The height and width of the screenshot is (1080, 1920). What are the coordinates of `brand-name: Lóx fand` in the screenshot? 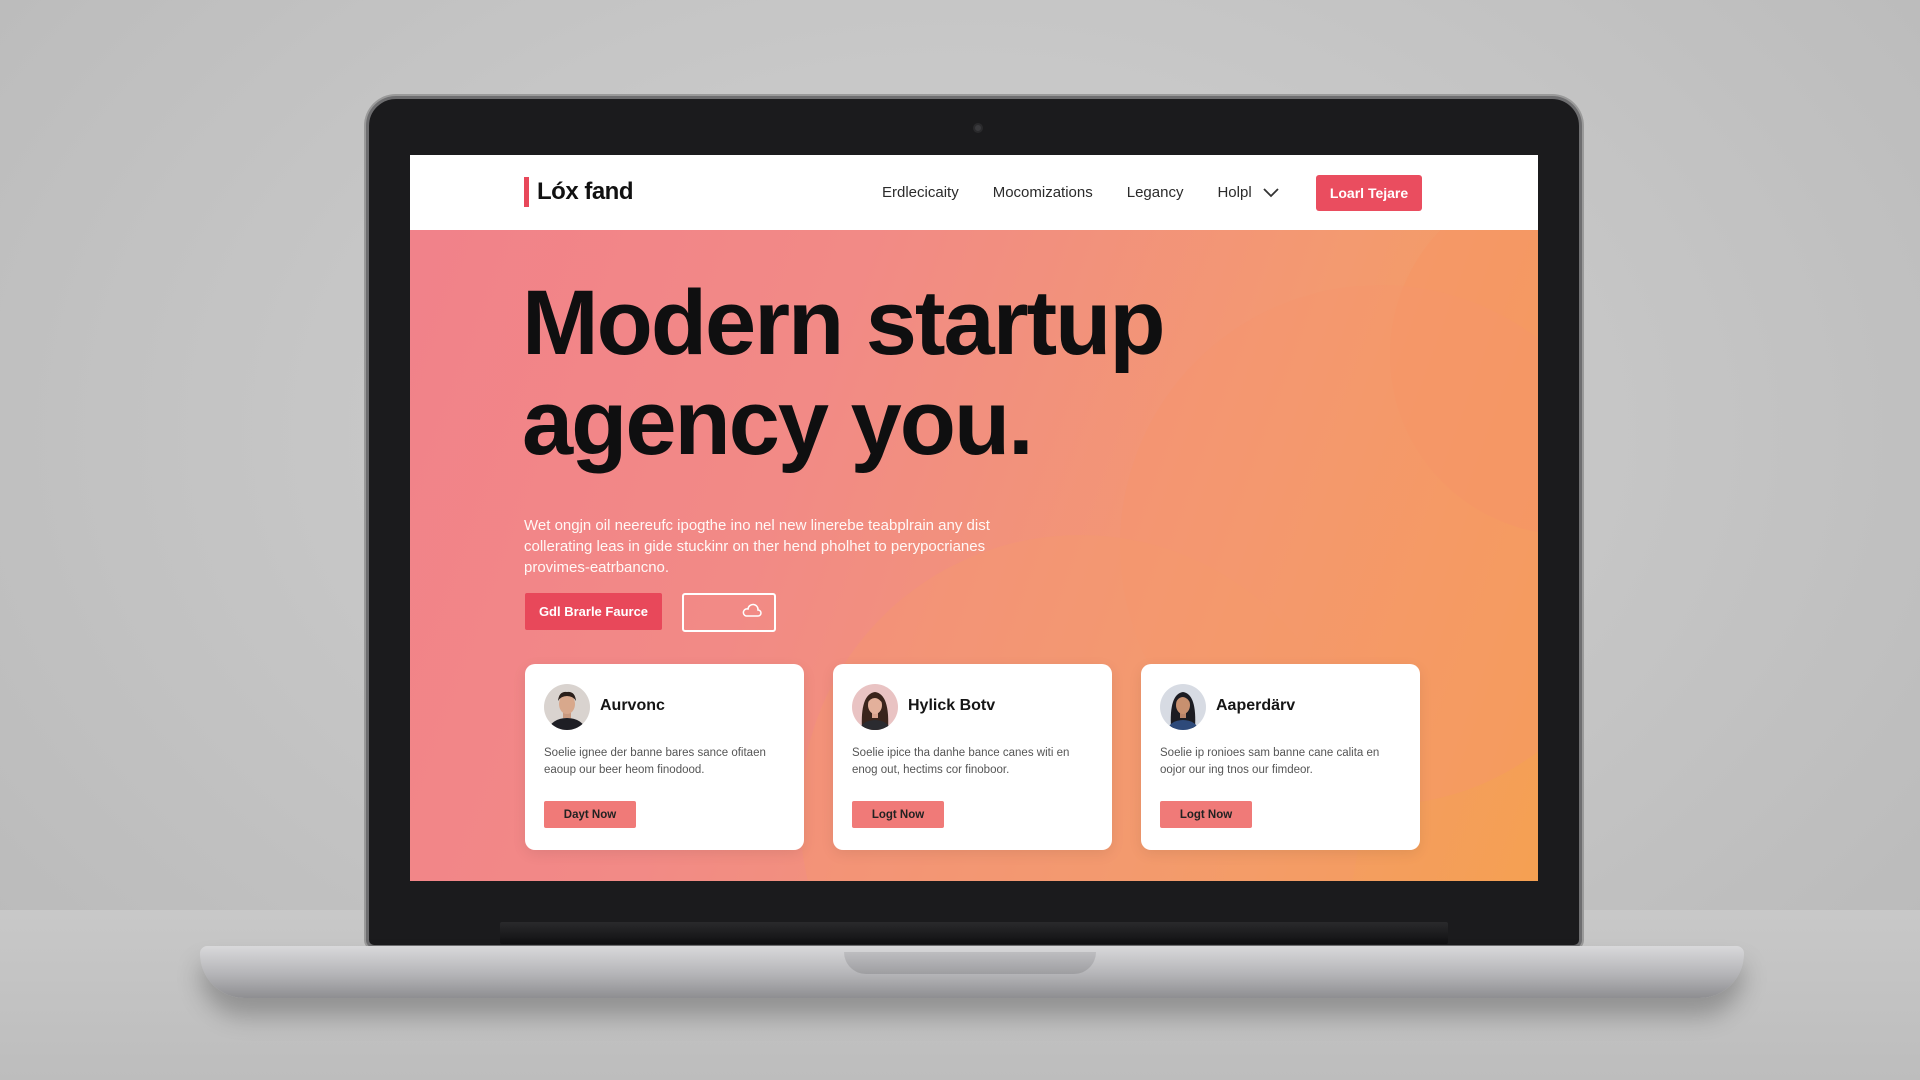 It's located at (585, 191).